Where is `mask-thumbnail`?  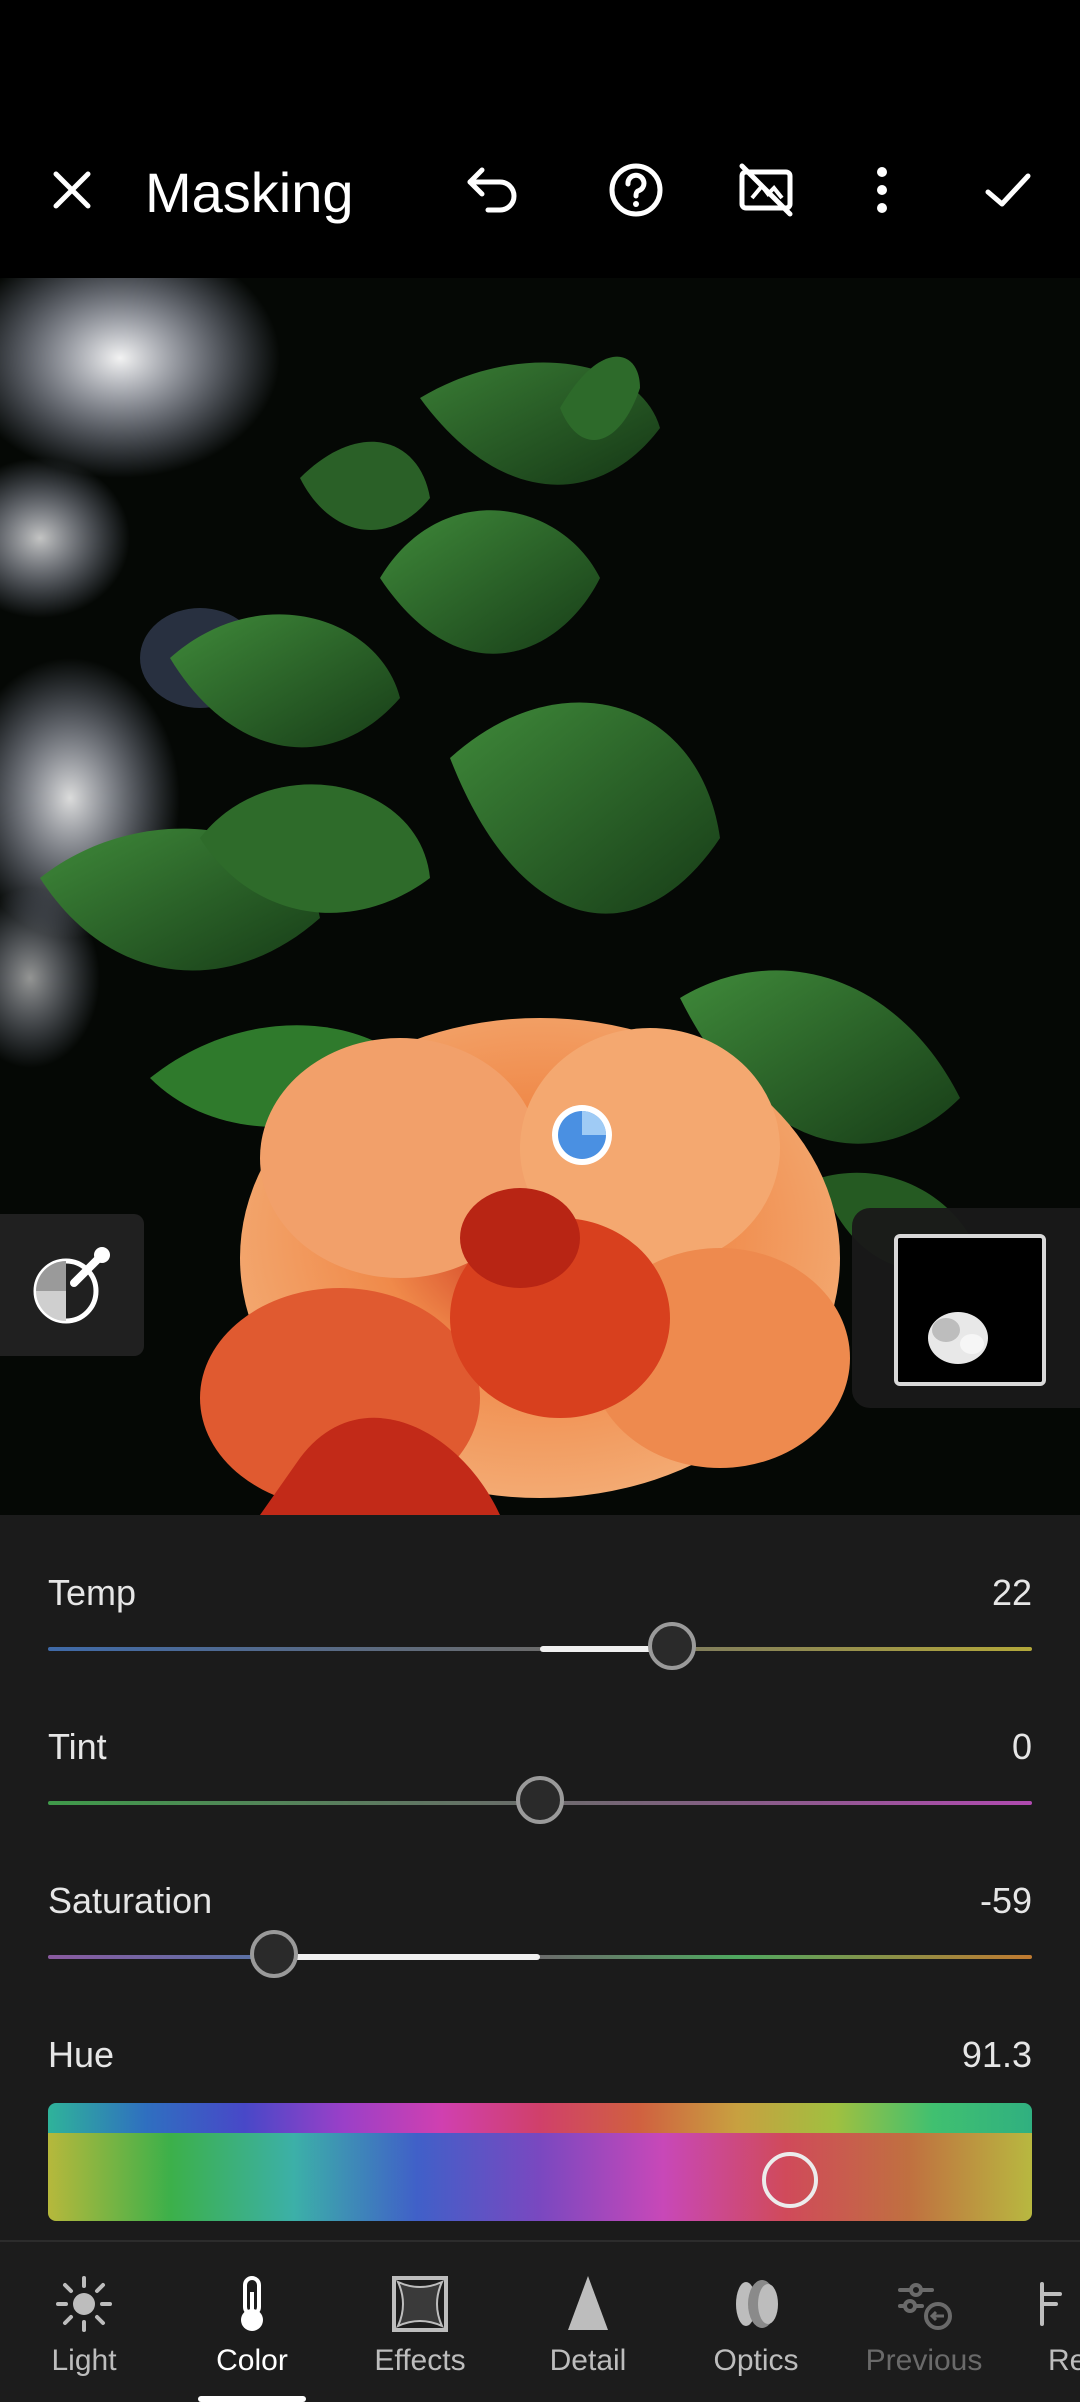 mask-thumbnail is located at coordinates (970, 1310).